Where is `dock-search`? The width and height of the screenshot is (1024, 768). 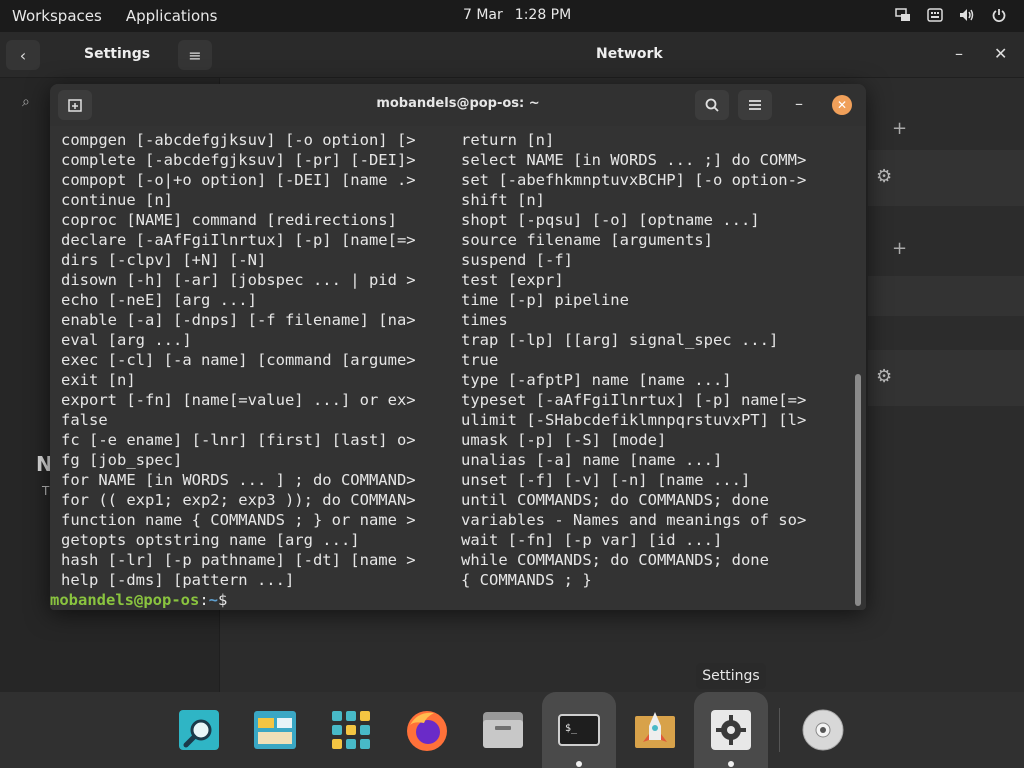 dock-search is located at coordinates (199, 730).